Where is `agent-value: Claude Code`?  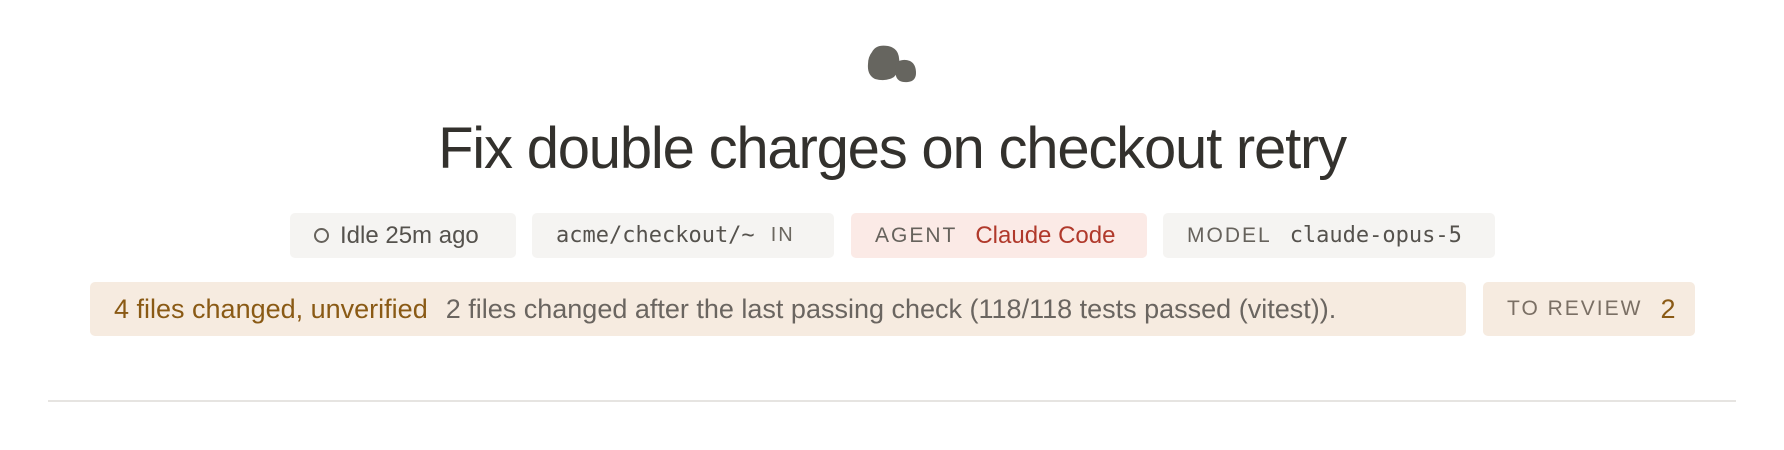
agent-value: Claude Code is located at coordinates (1045, 235).